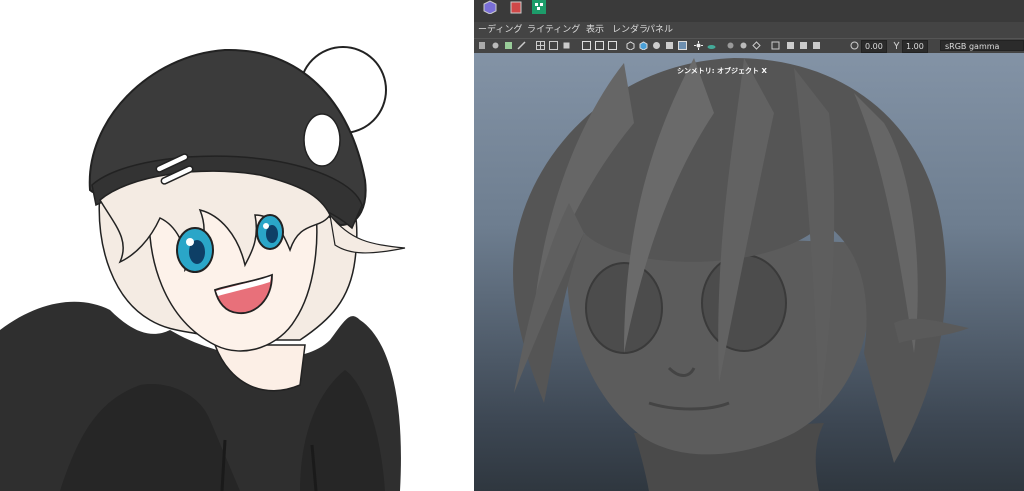 The width and height of the screenshot is (1024, 491). What do you see at coordinates (516, 7) in the screenshot?
I see `cylinder-icon` at bounding box center [516, 7].